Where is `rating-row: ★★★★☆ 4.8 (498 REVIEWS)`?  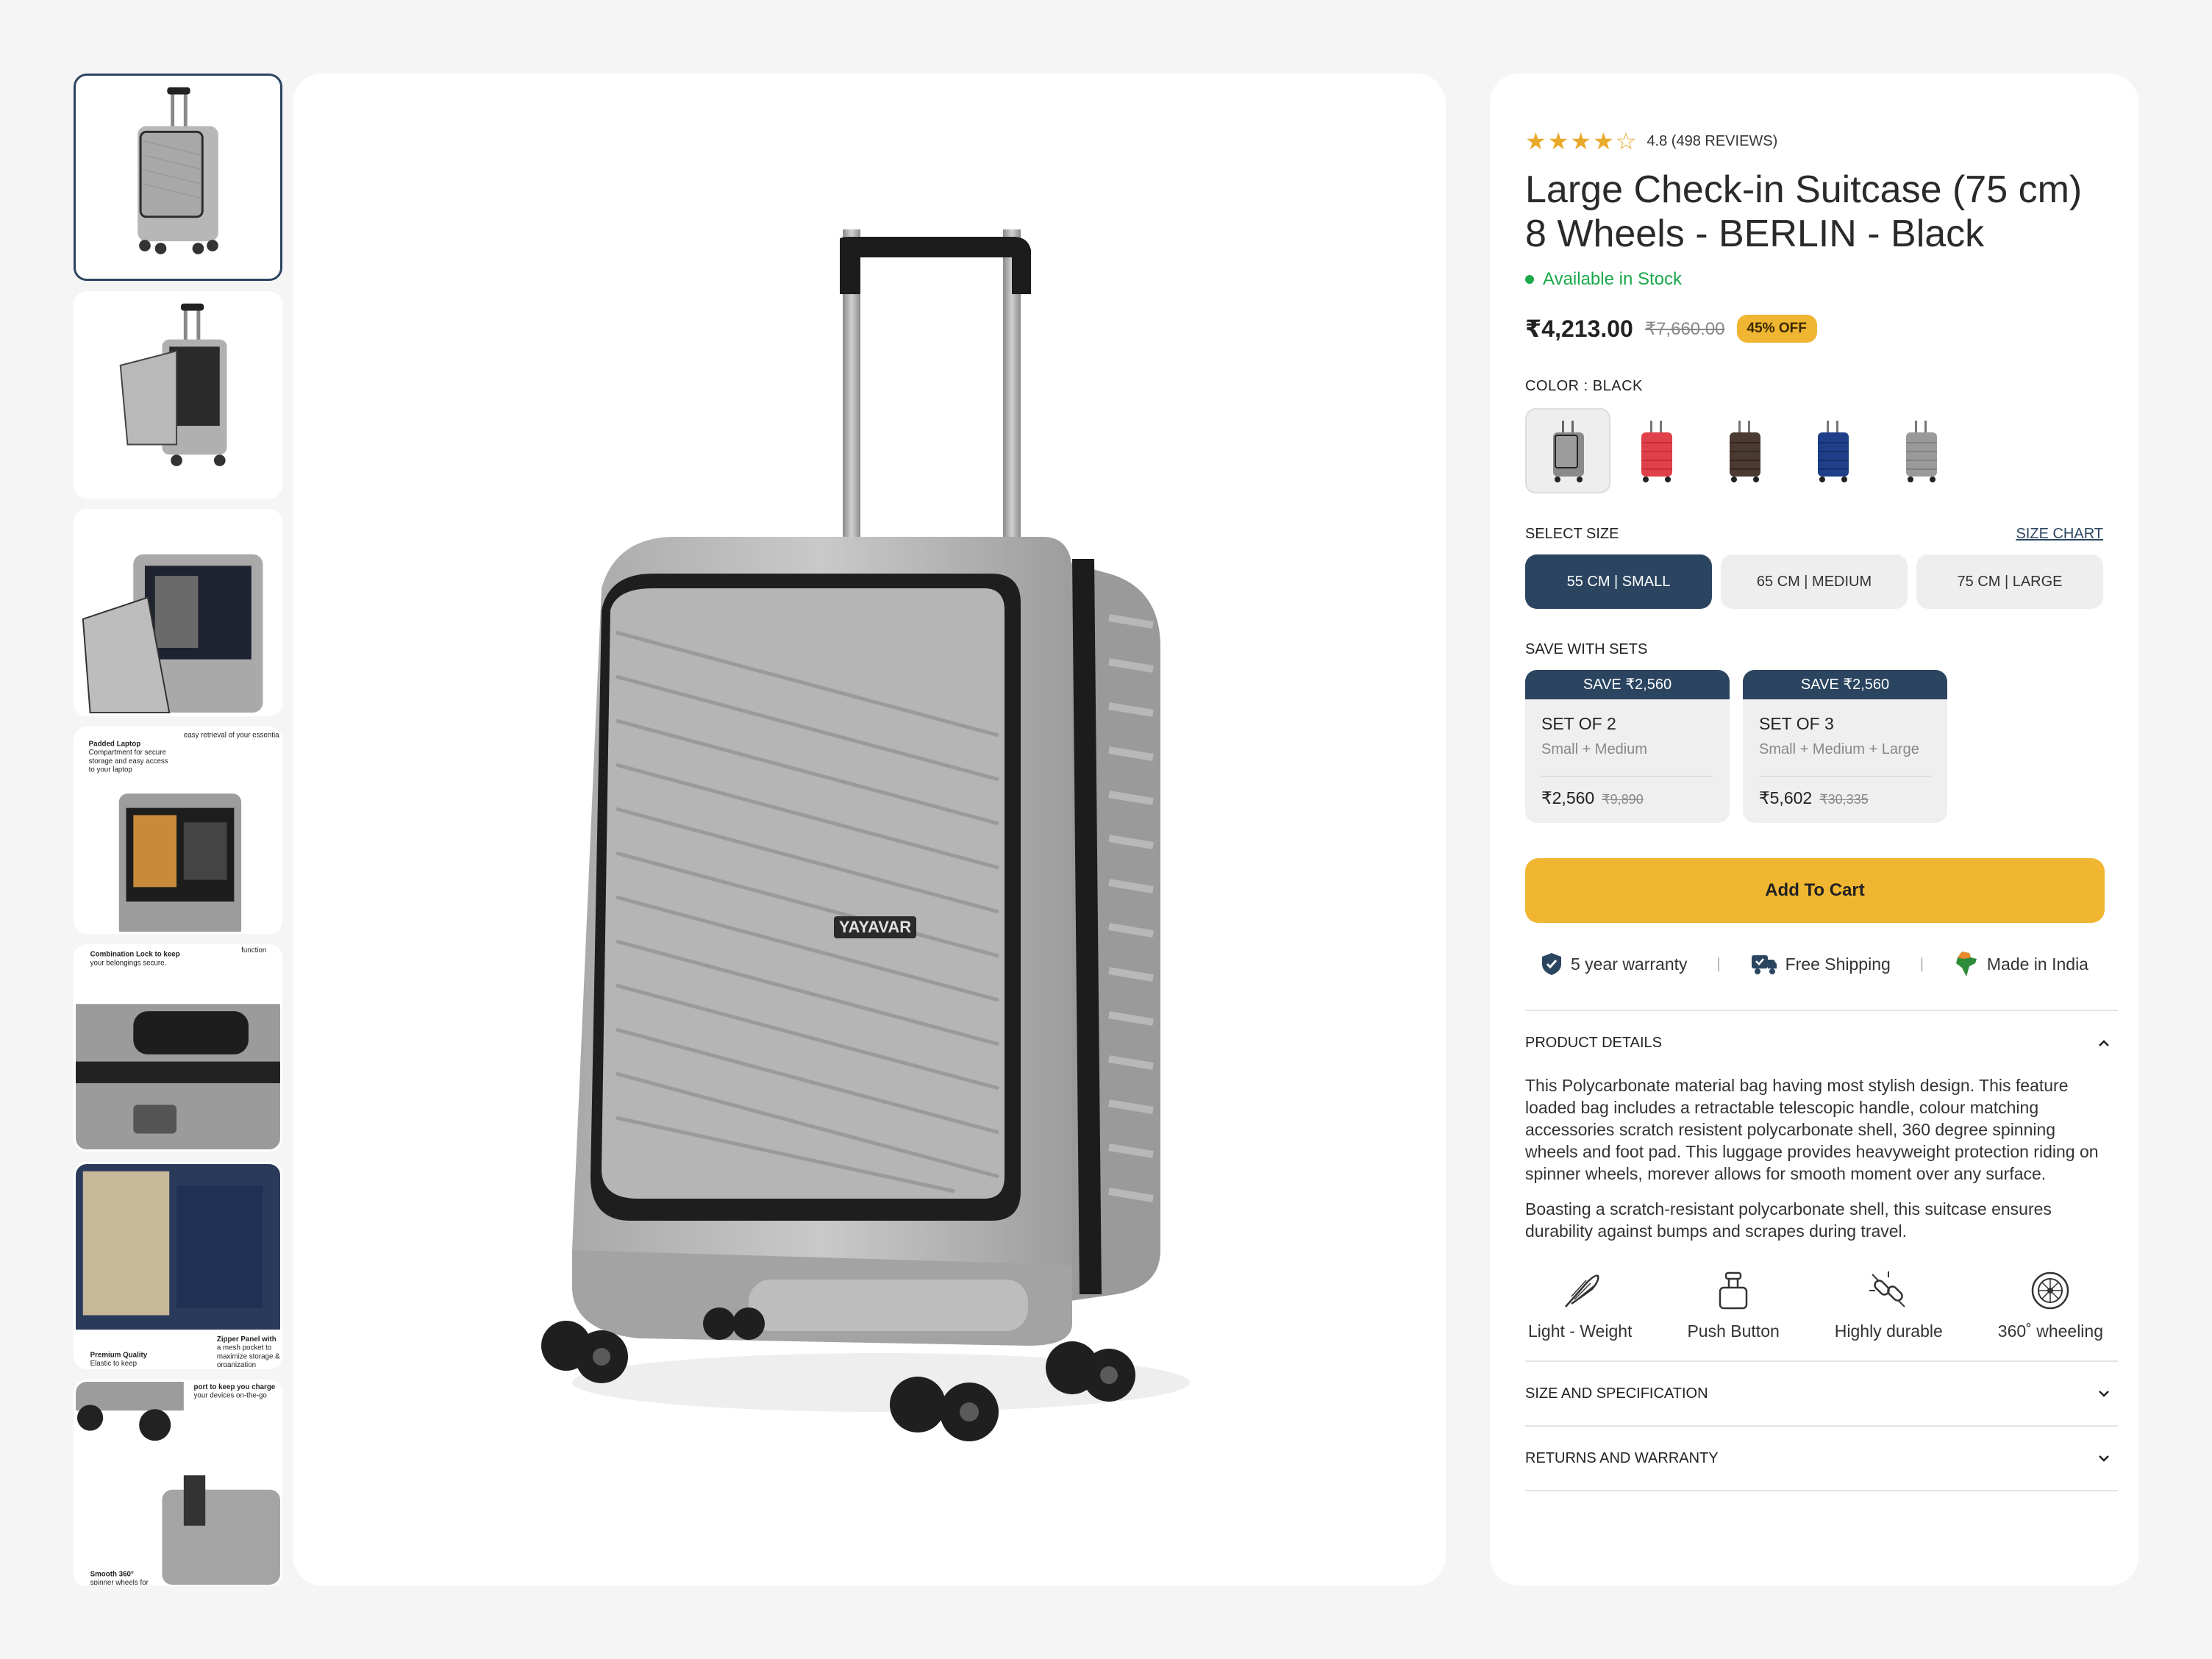
rating-row: ★★★★☆ 4.8 (498 REVIEWS) is located at coordinates (1814, 141).